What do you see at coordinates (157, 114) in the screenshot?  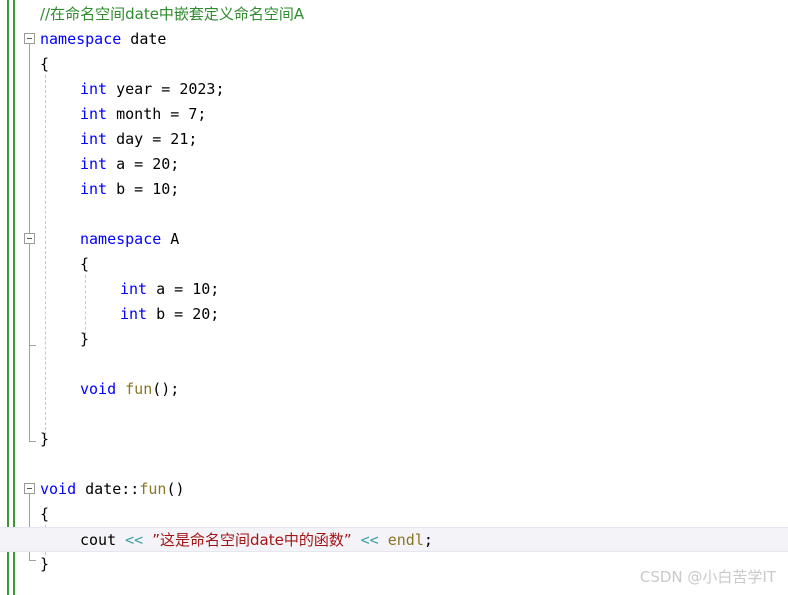 I see `token-plain: month = 7;` at bounding box center [157, 114].